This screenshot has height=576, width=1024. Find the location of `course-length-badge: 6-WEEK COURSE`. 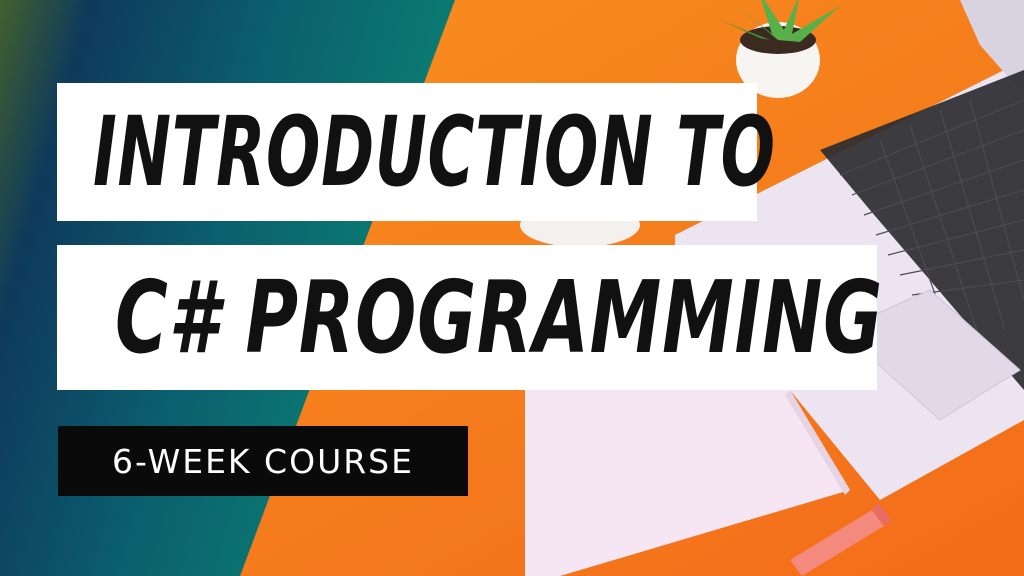

course-length-badge: 6-WEEK COURSE is located at coordinates (263, 461).